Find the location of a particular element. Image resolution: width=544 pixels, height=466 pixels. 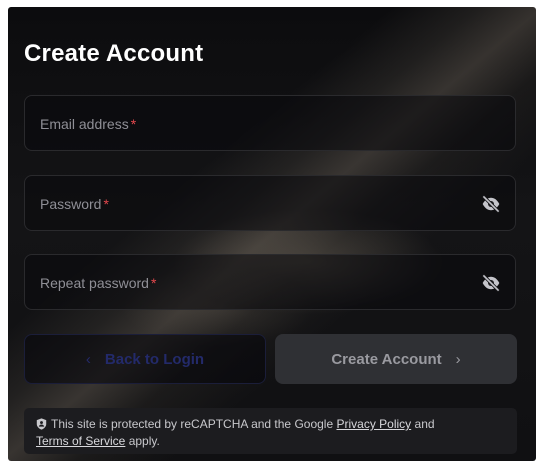

recaptcha-text-apply: apply. is located at coordinates (144, 441).